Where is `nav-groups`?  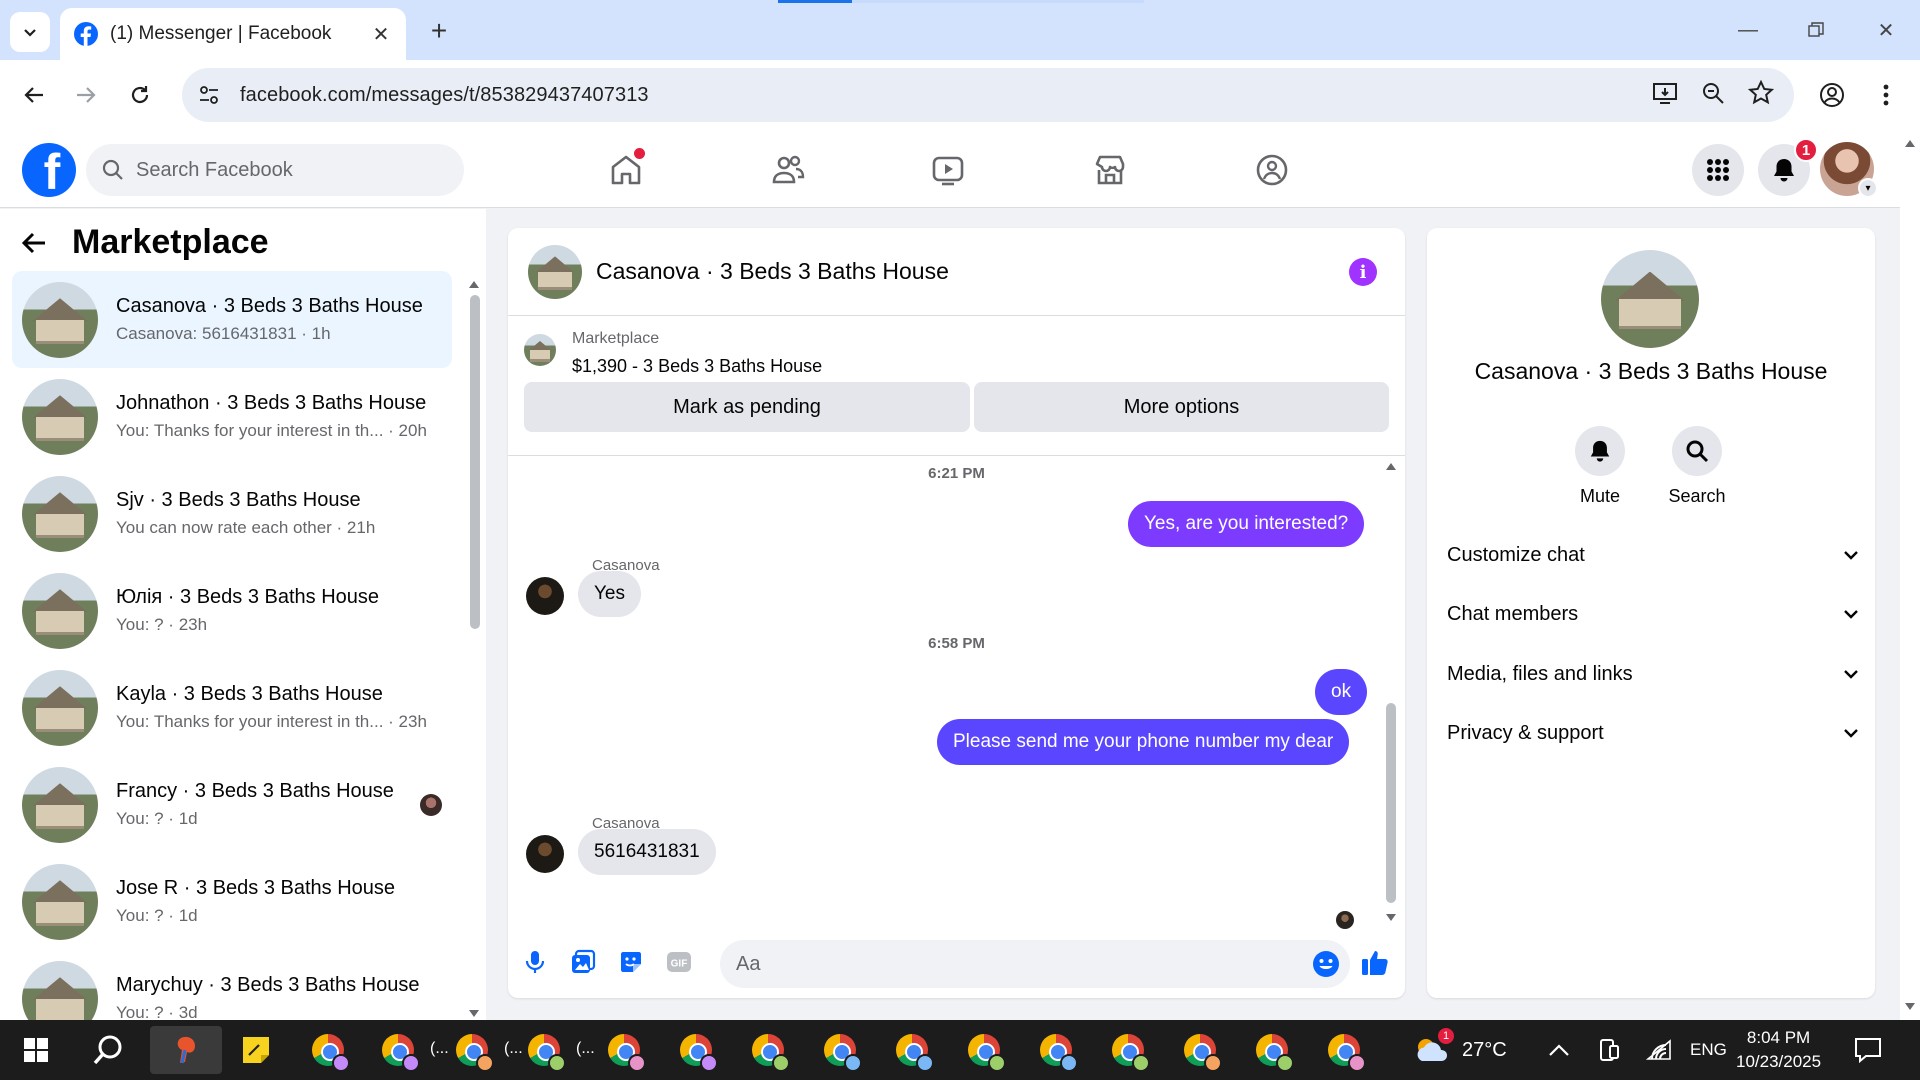
nav-groups is located at coordinates (1272, 170).